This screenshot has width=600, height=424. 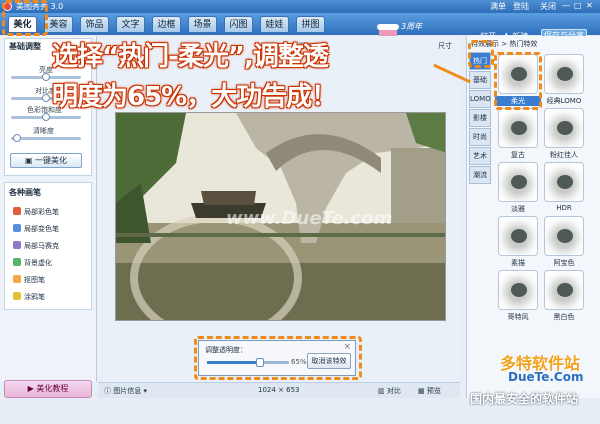 I want to click on effect-pink-lady, so click(x=564, y=128).